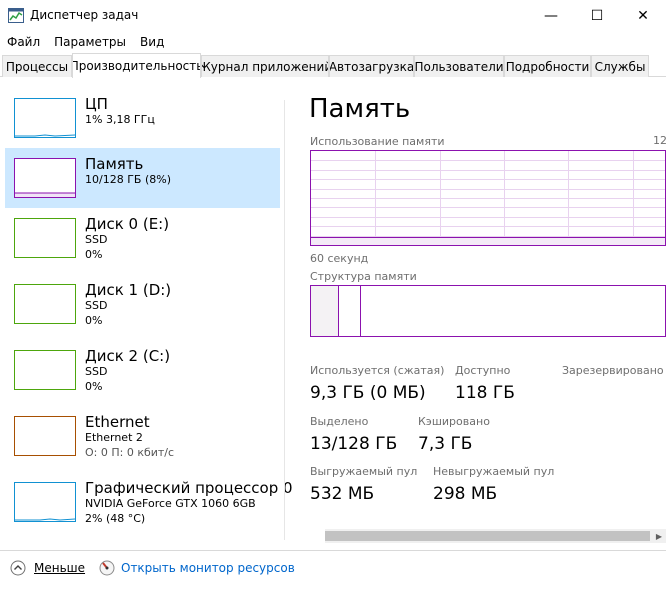 This screenshot has width=666, height=593. What do you see at coordinates (142, 238) in the screenshot?
I see `sidebar-item-disk-0: Диск 0 (E:) SSD 0%` at bounding box center [142, 238].